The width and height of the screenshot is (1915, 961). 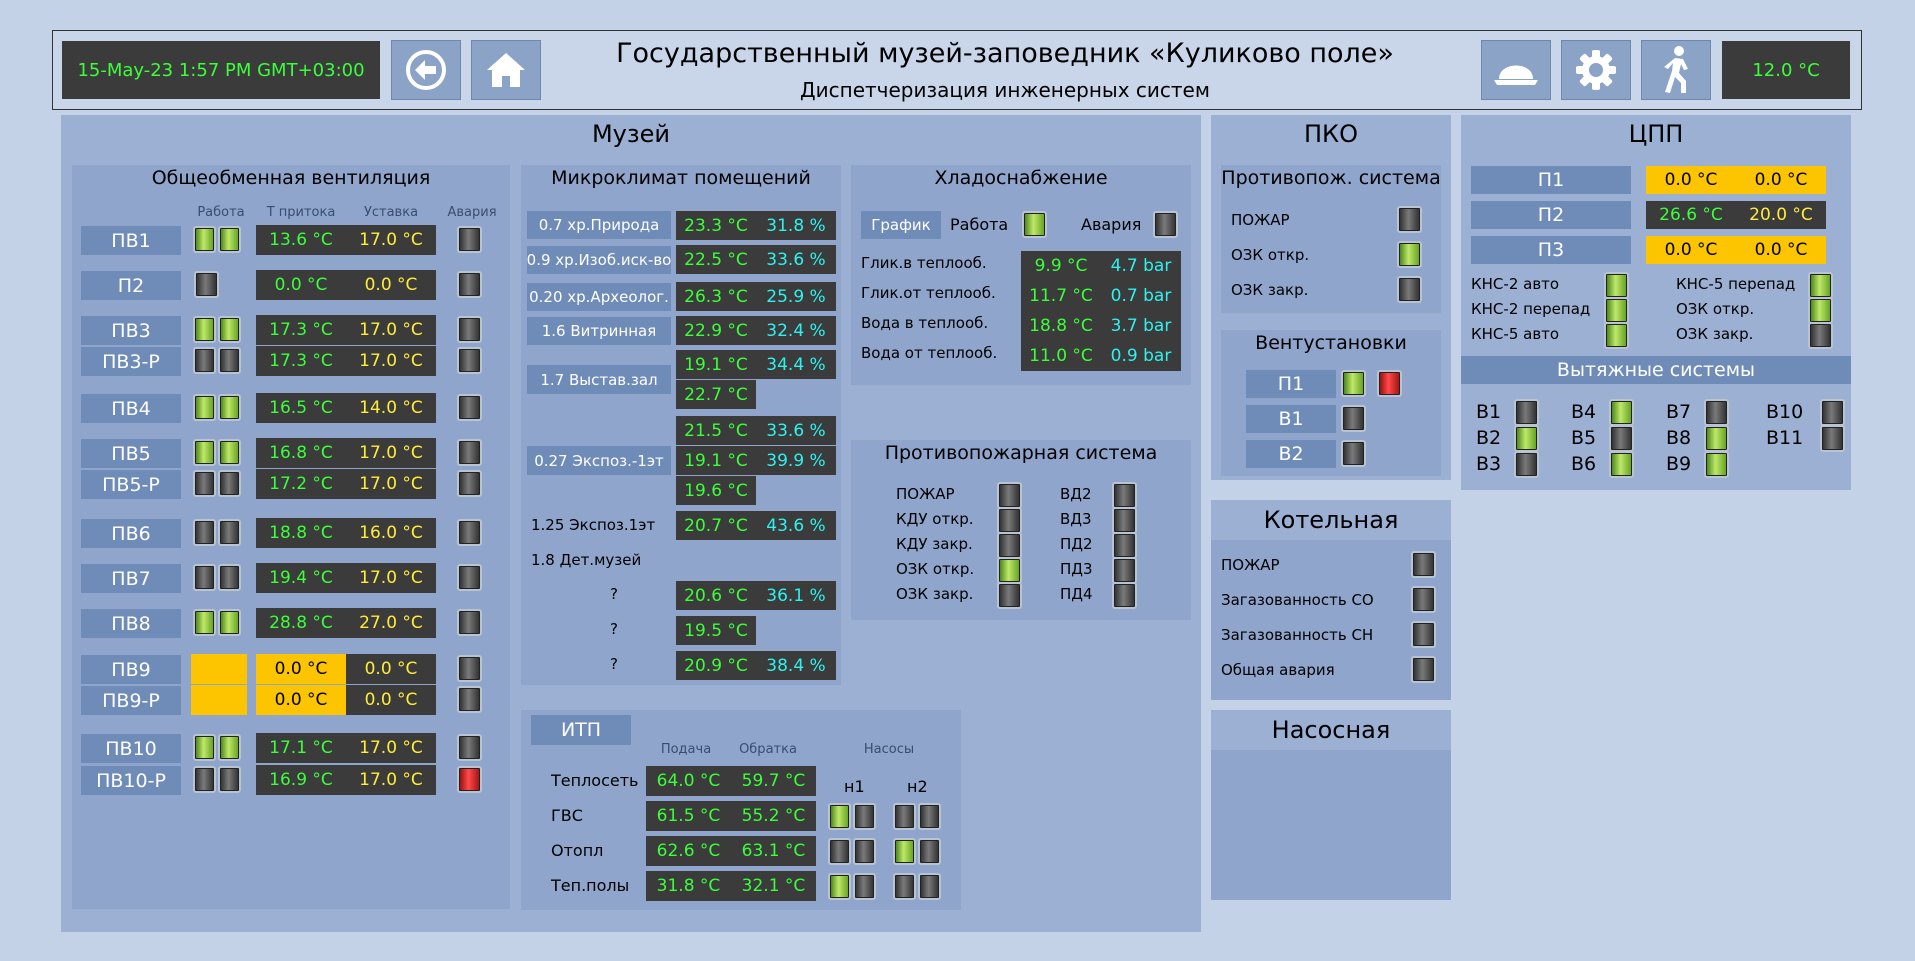 I want to click on vent-values: 17.1 °C 17.0 °C, so click(x=346, y=748).